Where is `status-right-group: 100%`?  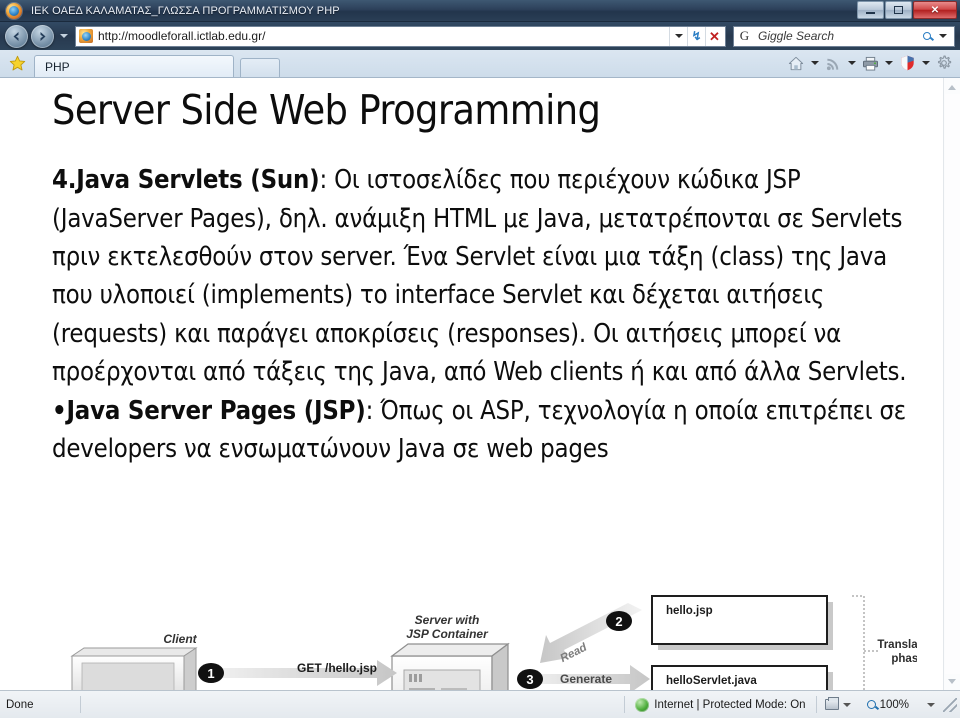
status-right-group: 100% is located at coordinates (880, 704).